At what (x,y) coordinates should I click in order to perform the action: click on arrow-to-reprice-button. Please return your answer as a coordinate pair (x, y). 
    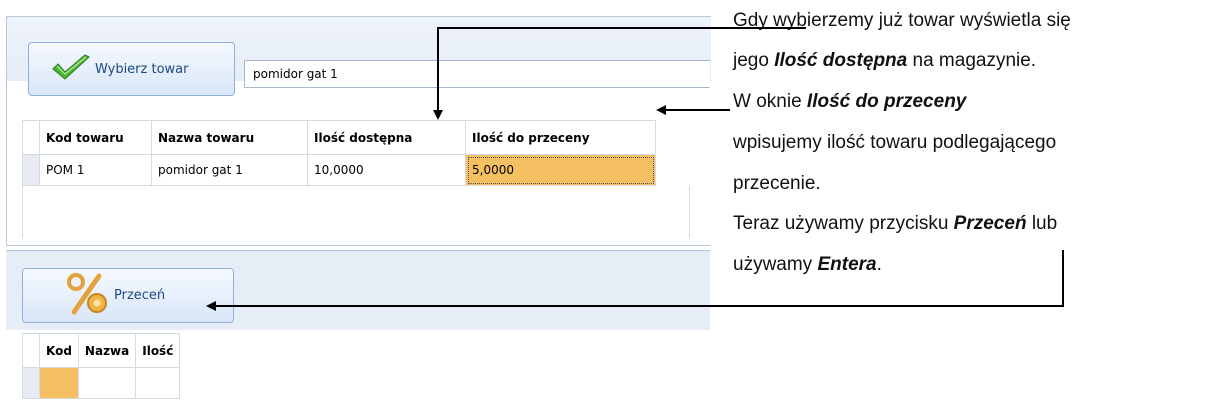
    Looking at the image, I should click on (635, 280).